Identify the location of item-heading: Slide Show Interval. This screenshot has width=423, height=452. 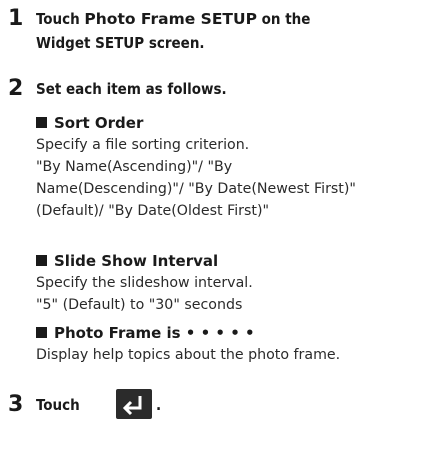
(226, 261).